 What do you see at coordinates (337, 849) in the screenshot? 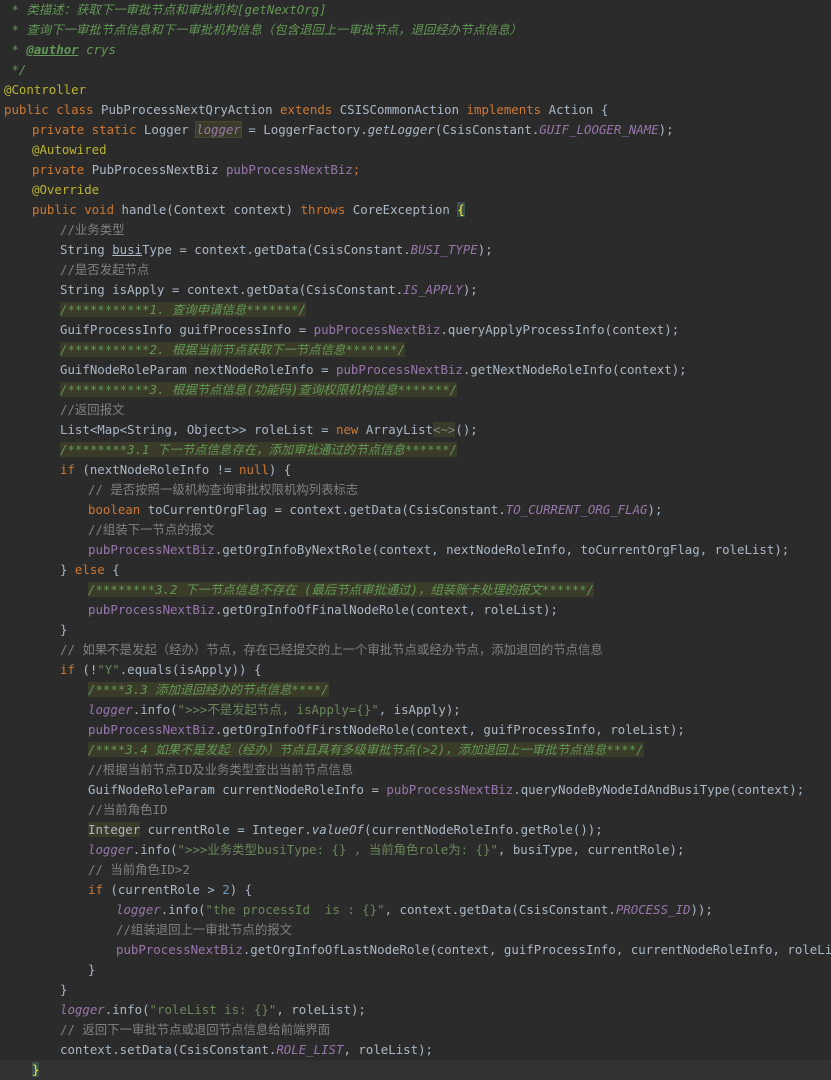
I see `code-token: ">>>业务类型busiType: {} , 当前角色role为: {}"` at bounding box center [337, 849].